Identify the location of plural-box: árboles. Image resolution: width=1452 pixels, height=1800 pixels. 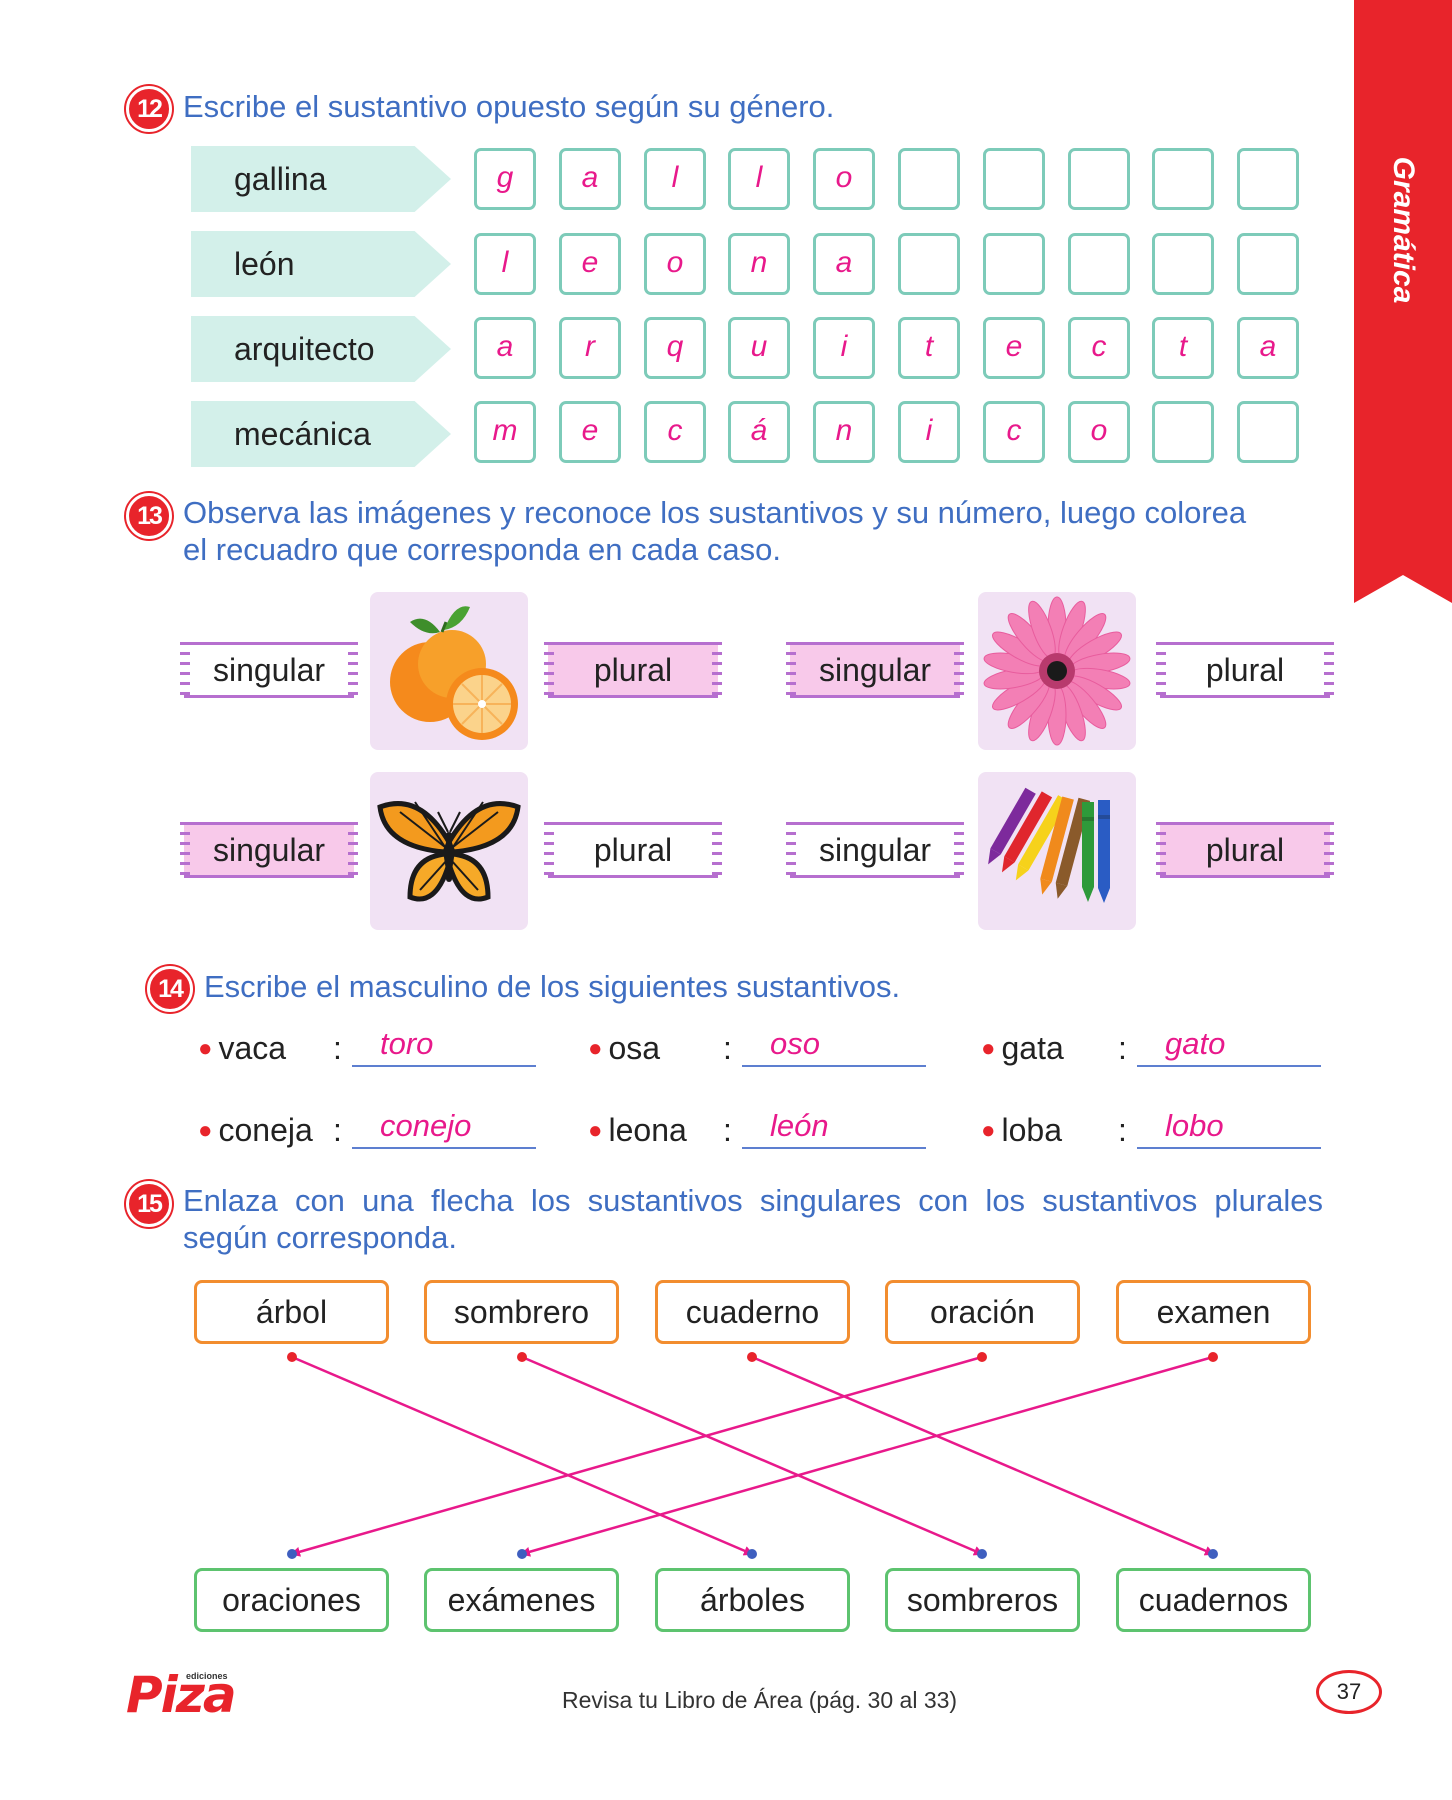
(752, 1600).